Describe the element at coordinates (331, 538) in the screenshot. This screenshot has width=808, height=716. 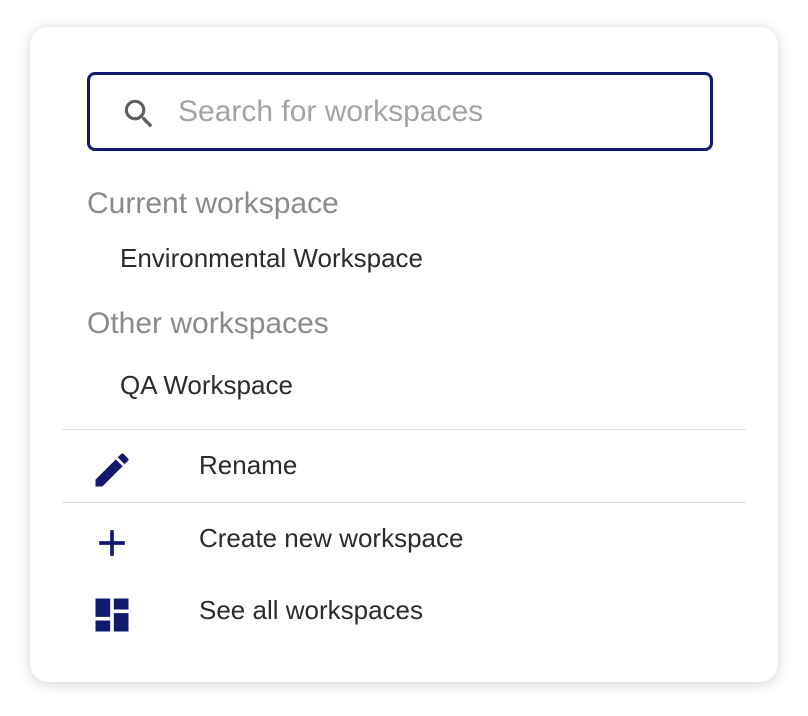
I see `create-workspace-label: Create new workspace` at that location.